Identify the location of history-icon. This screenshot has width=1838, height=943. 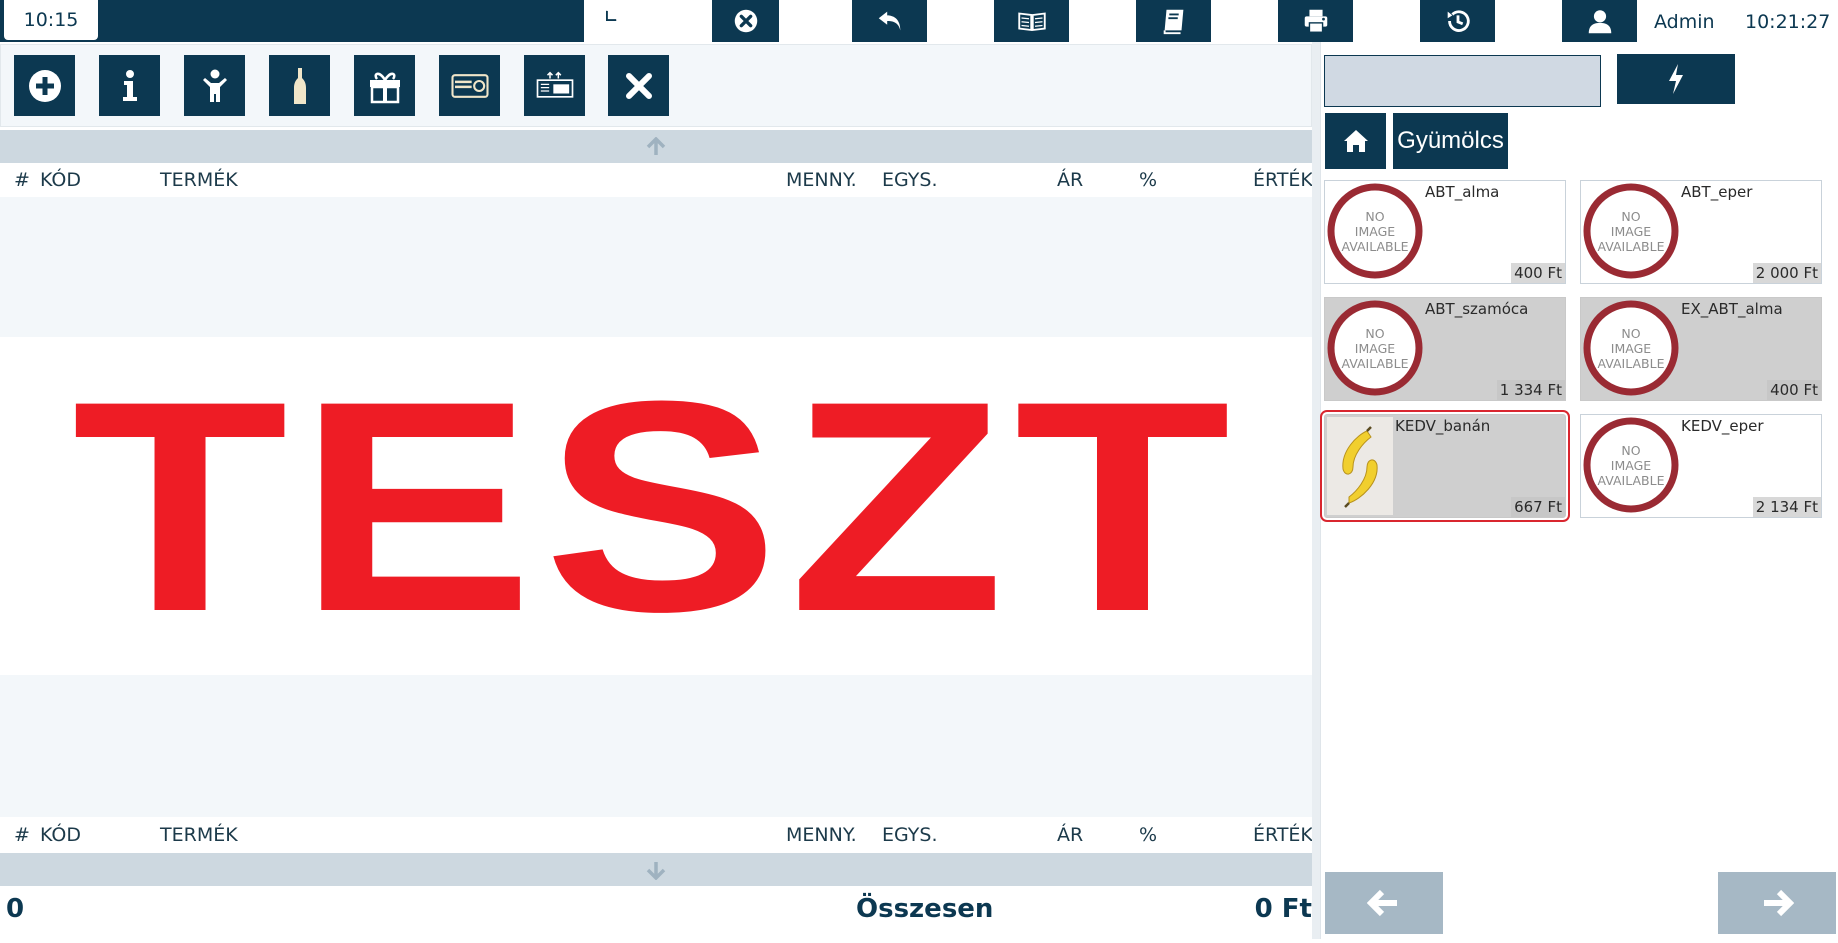
(1457, 21).